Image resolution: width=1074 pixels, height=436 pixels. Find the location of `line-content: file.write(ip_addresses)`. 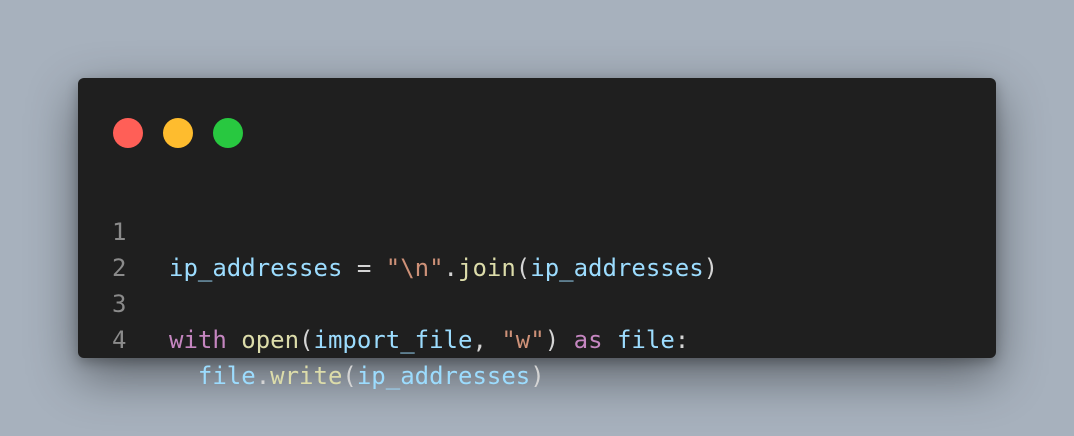

line-content: file.write(ip_addresses) is located at coordinates (357, 376).